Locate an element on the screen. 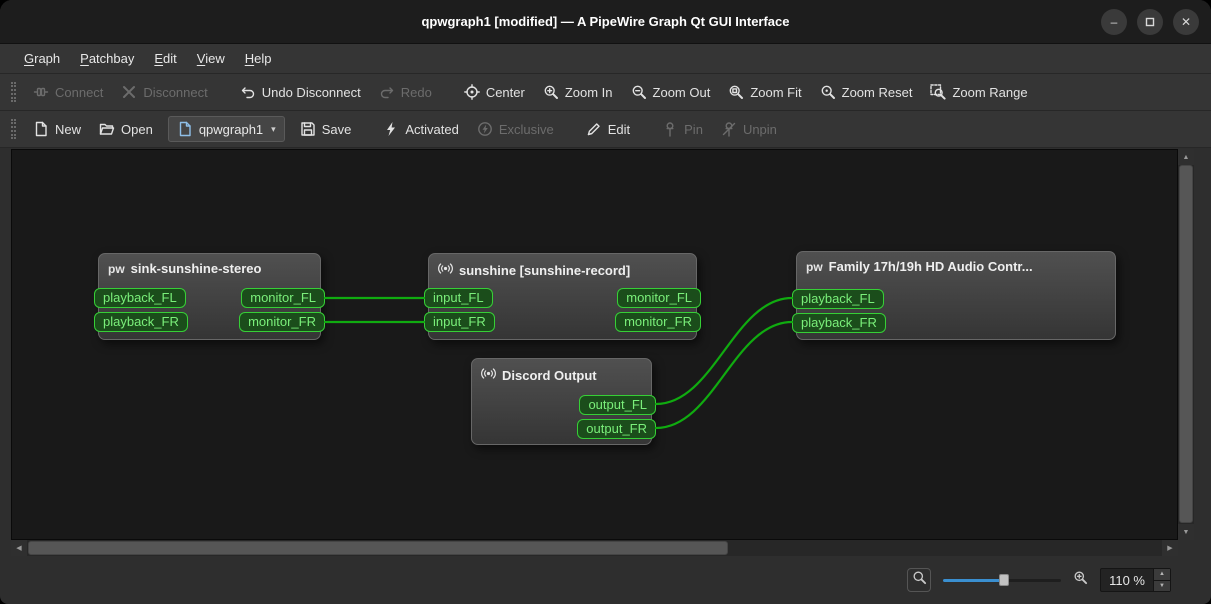  edit-button: Edit is located at coordinates (608, 129).